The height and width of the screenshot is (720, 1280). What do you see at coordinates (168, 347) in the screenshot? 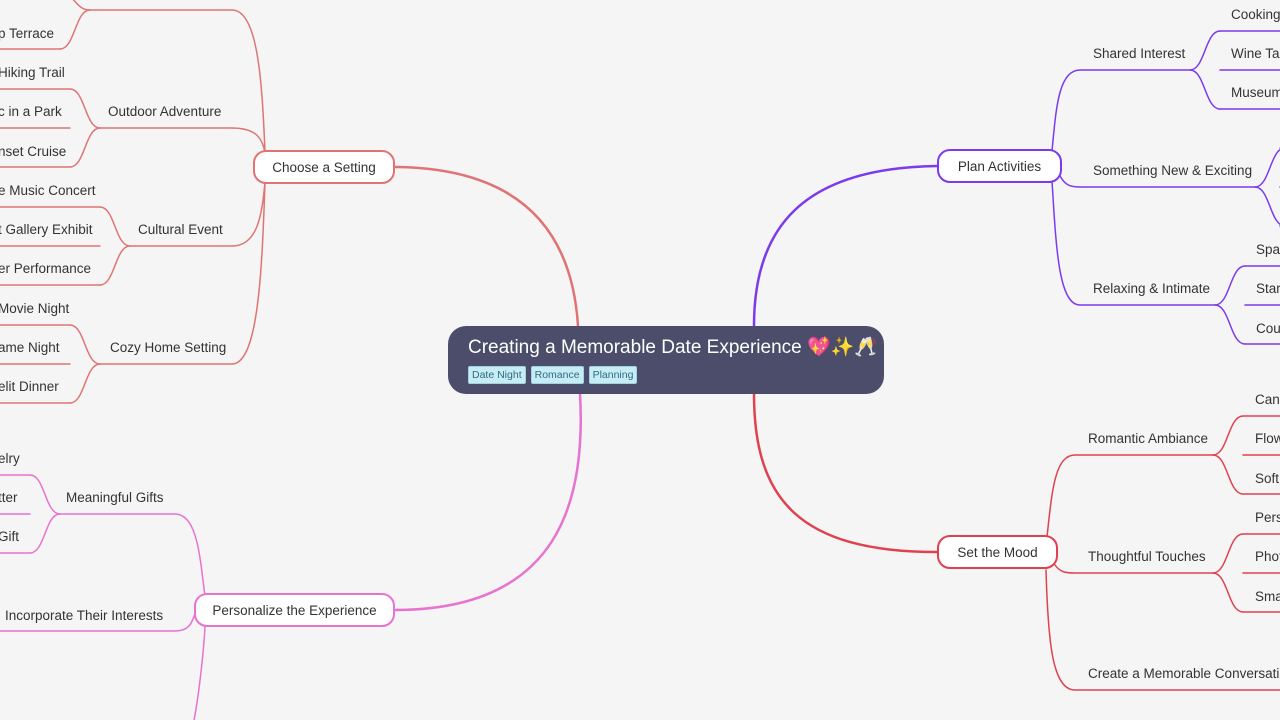
I see `sub-node-cozy-home-setting: Cozy Home Setting` at bounding box center [168, 347].